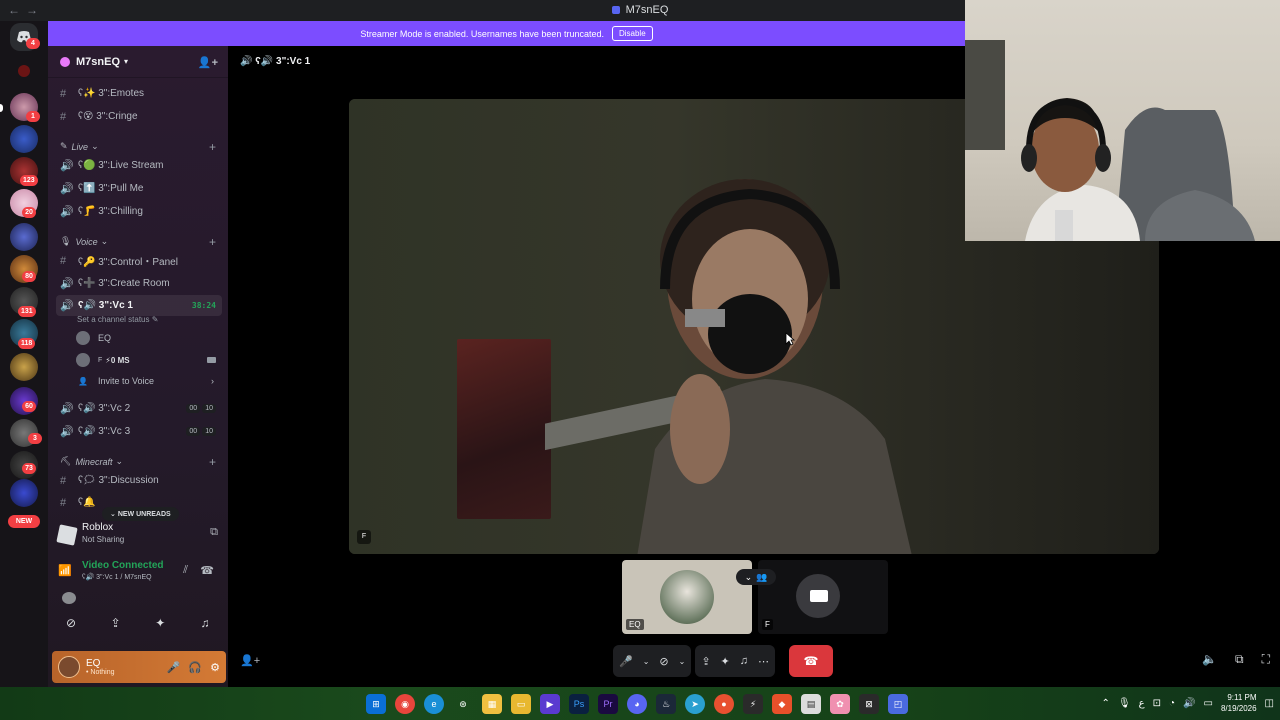 The image size is (1280, 720). What do you see at coordinates (24, 521) in the screenshot?
I see `new-servers-pill: NEW` at bounding box center [24, 521].